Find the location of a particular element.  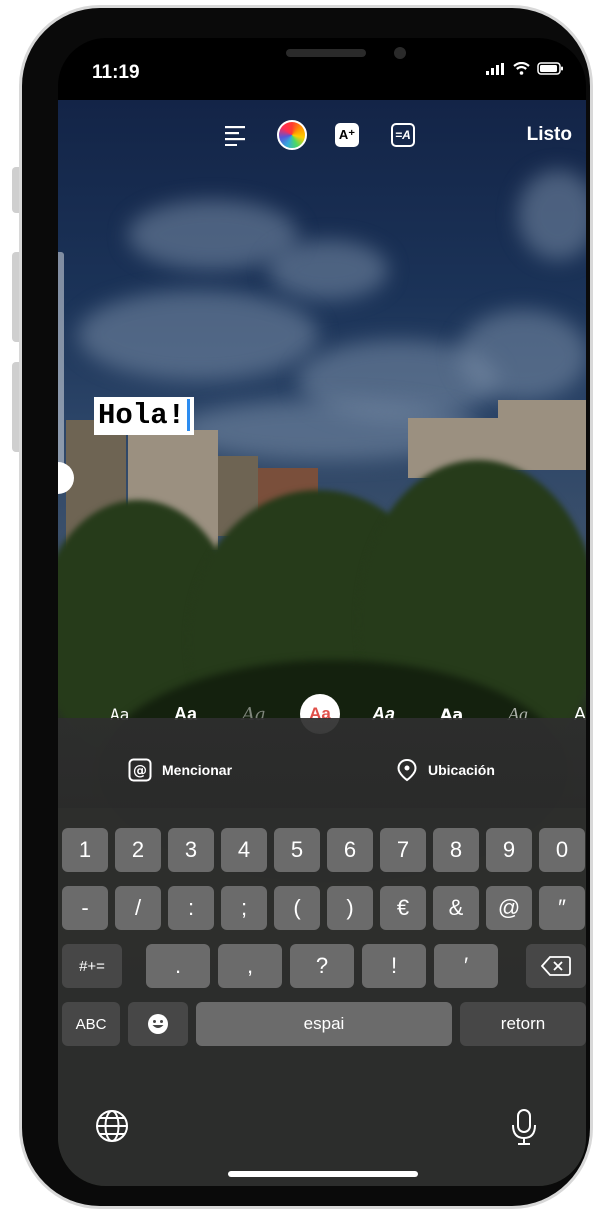

key-double-quote: ″ is located at coordinates (562, 908).